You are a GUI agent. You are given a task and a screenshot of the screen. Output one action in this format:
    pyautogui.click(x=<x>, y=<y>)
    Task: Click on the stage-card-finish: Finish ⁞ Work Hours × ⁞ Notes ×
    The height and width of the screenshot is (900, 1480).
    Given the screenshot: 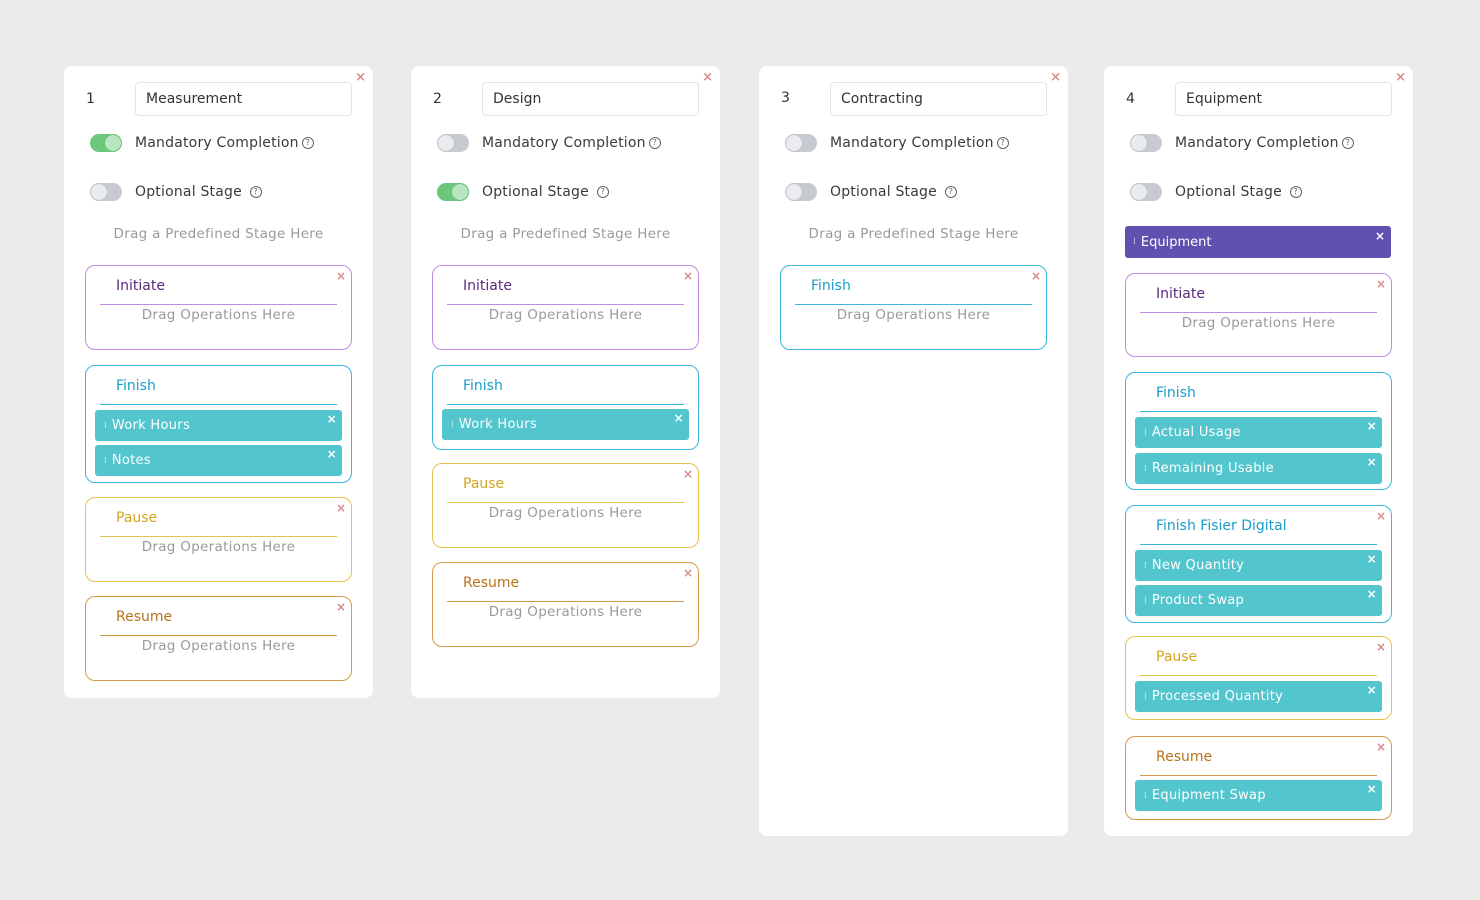 What is the action you would take?
    pyautogui.click(x=218, y=424)
    